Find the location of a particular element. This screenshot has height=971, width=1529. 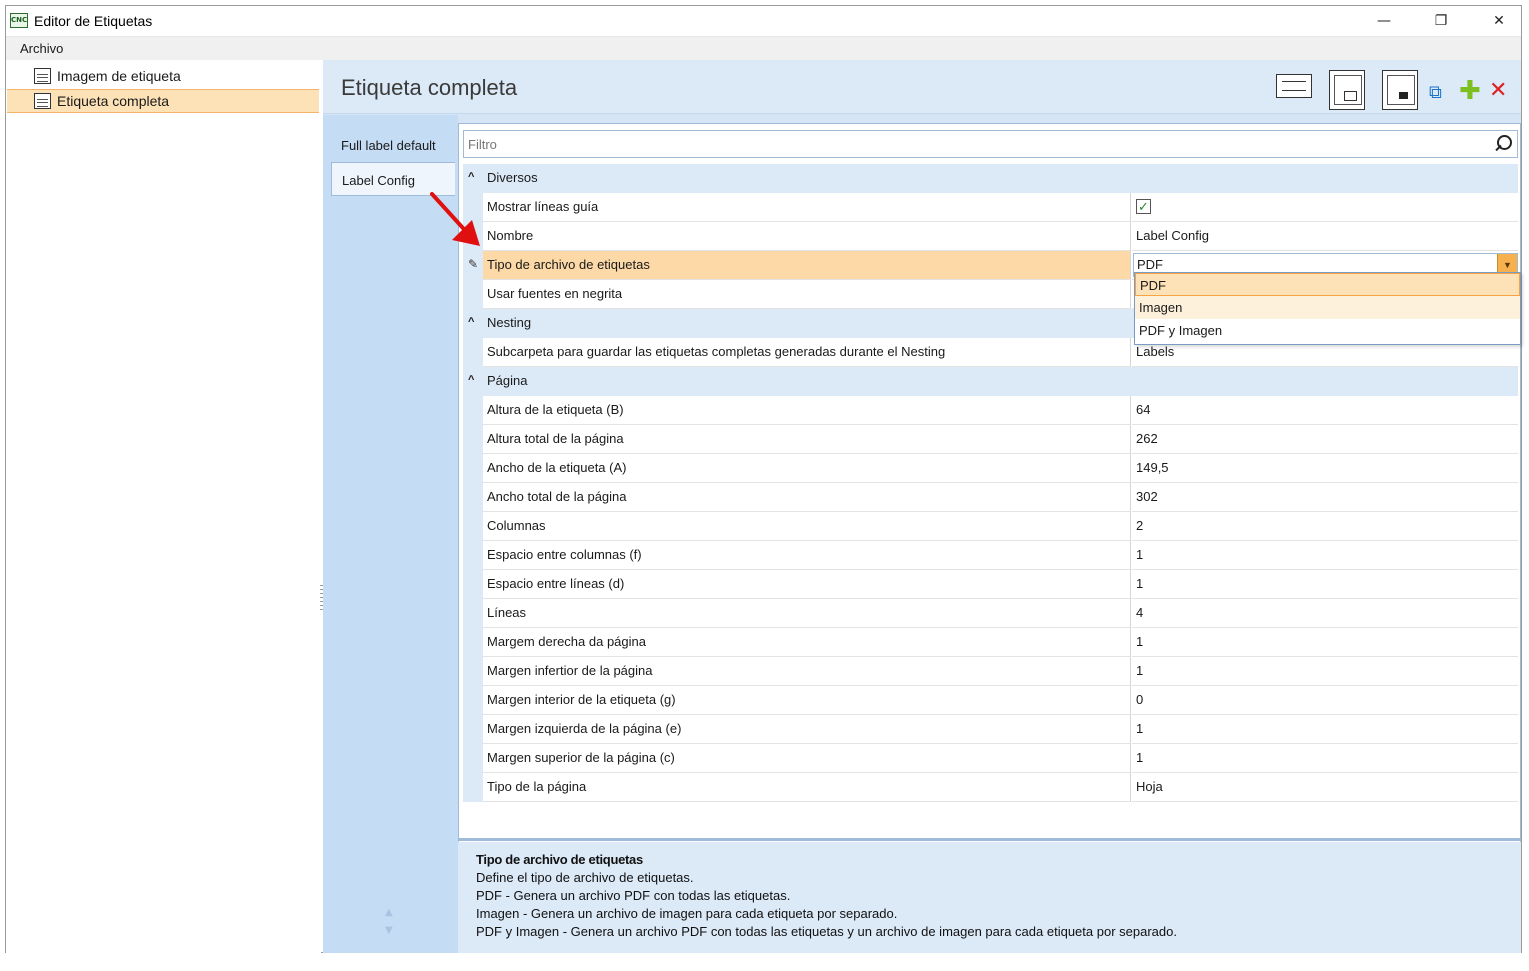

property-row: Tipo de la página Hoja is located at coordinates (990, 787).